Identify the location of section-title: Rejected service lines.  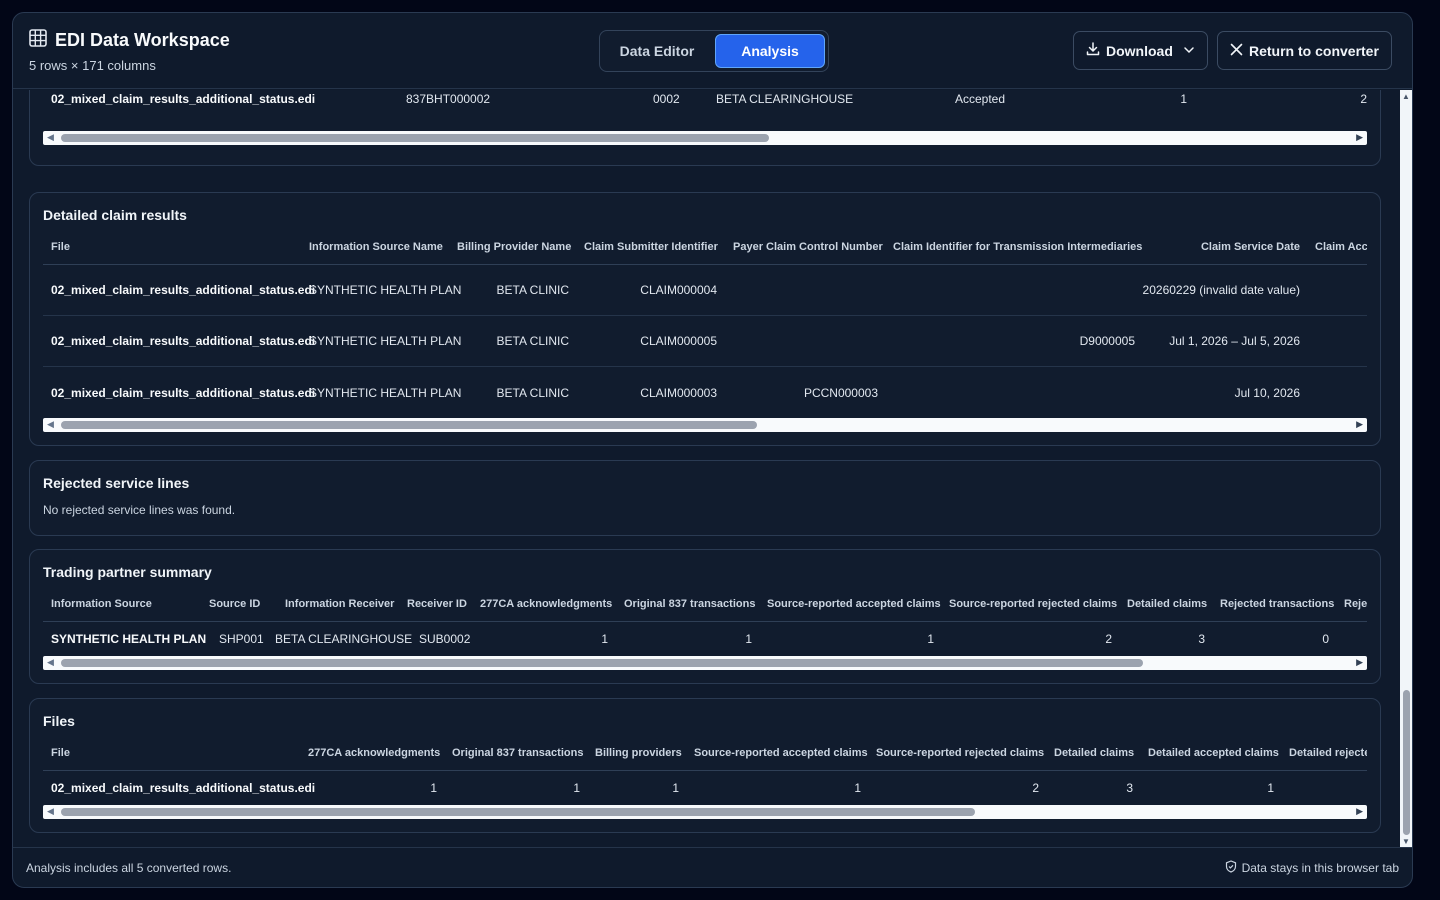
(116, 483).